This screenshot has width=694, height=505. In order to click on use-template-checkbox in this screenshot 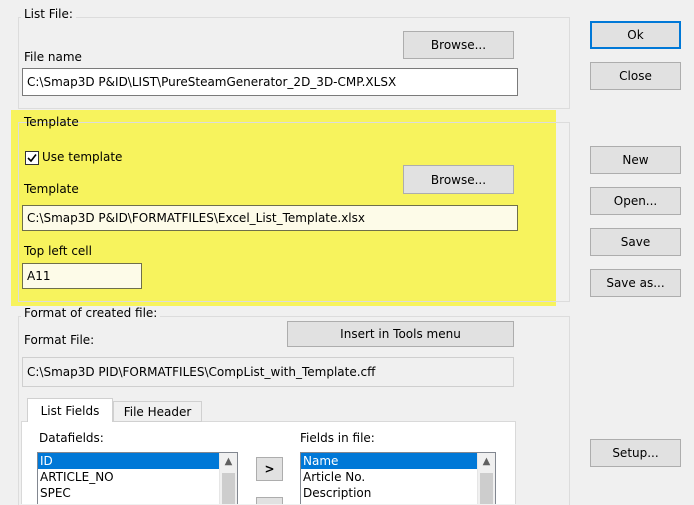, I will do `click(32, 158)`.